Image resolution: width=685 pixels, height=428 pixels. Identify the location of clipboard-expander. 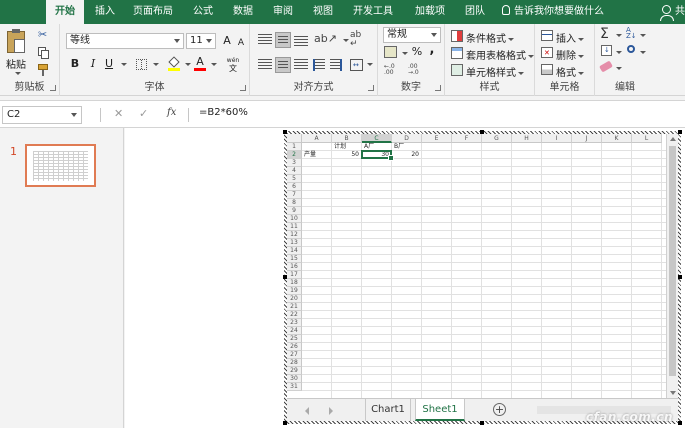
(53, 88).